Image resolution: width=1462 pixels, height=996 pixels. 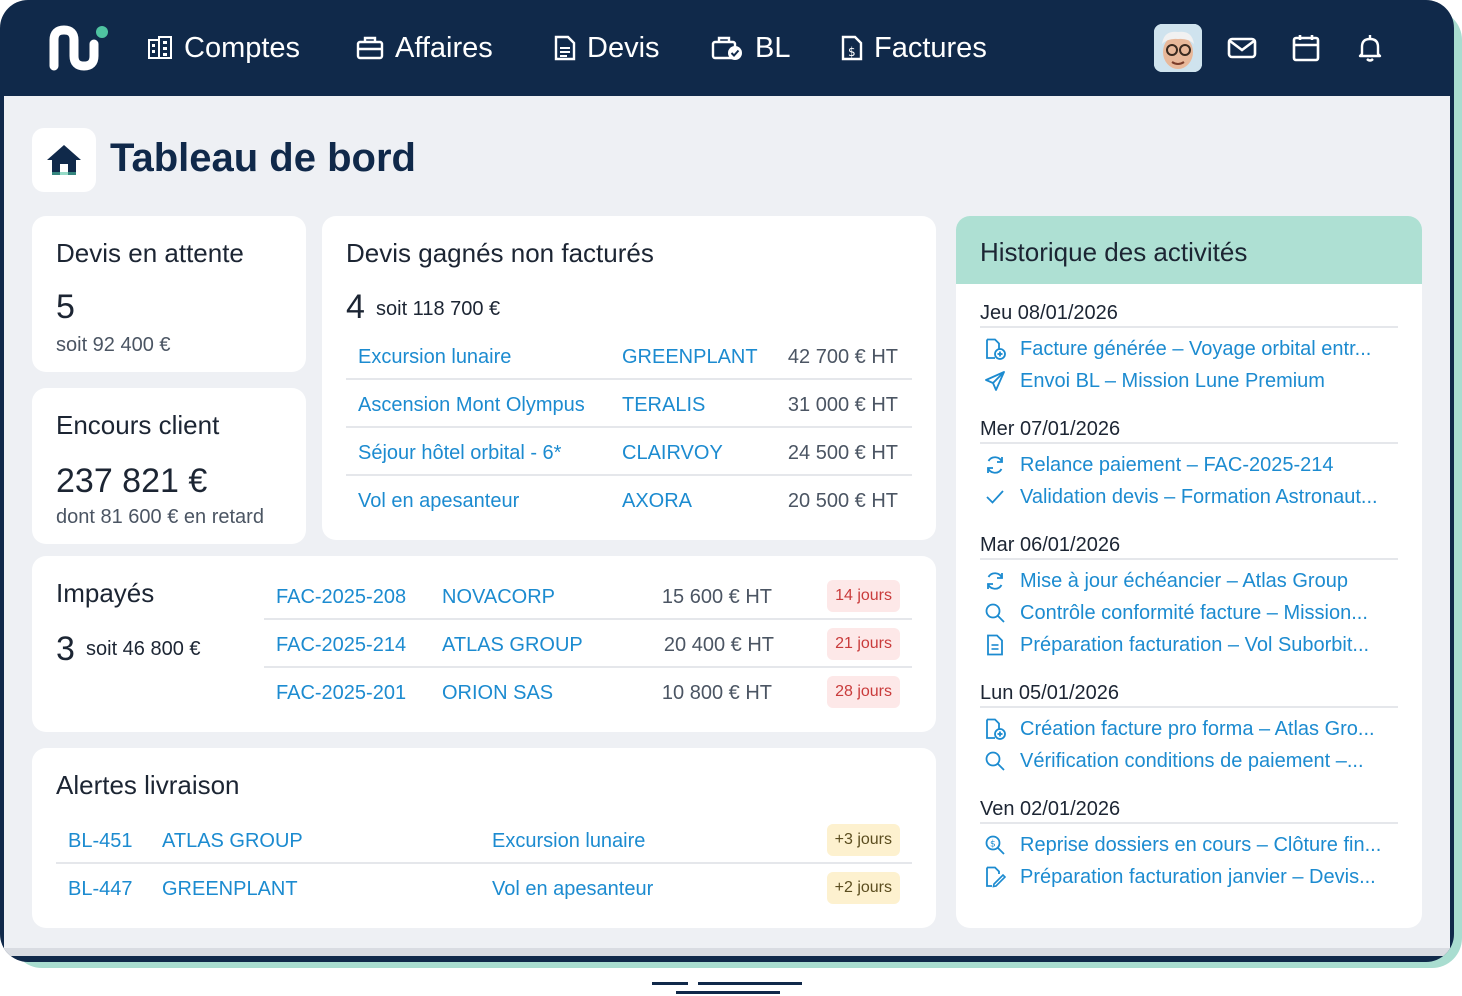 I want to click on devis-name-link: Excursion lunaire, so click(x=434, y=357).